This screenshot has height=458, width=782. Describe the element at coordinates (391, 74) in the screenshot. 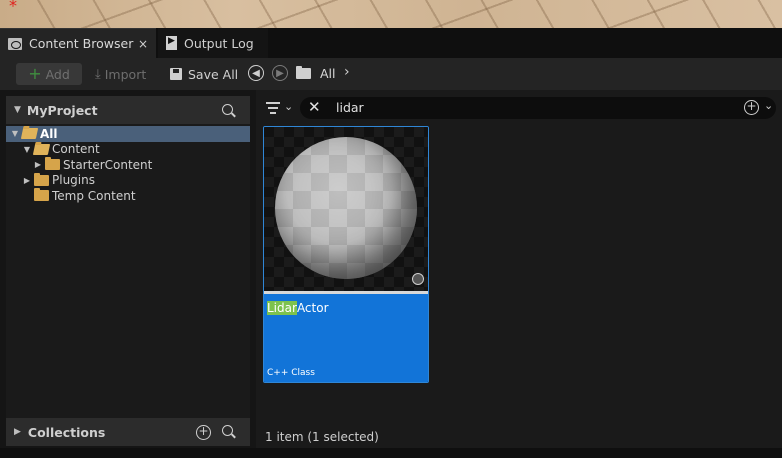

I see `content-browser-toolbar: + Add ⤓ Import Save All ◀ ▶ All ›` at that location.